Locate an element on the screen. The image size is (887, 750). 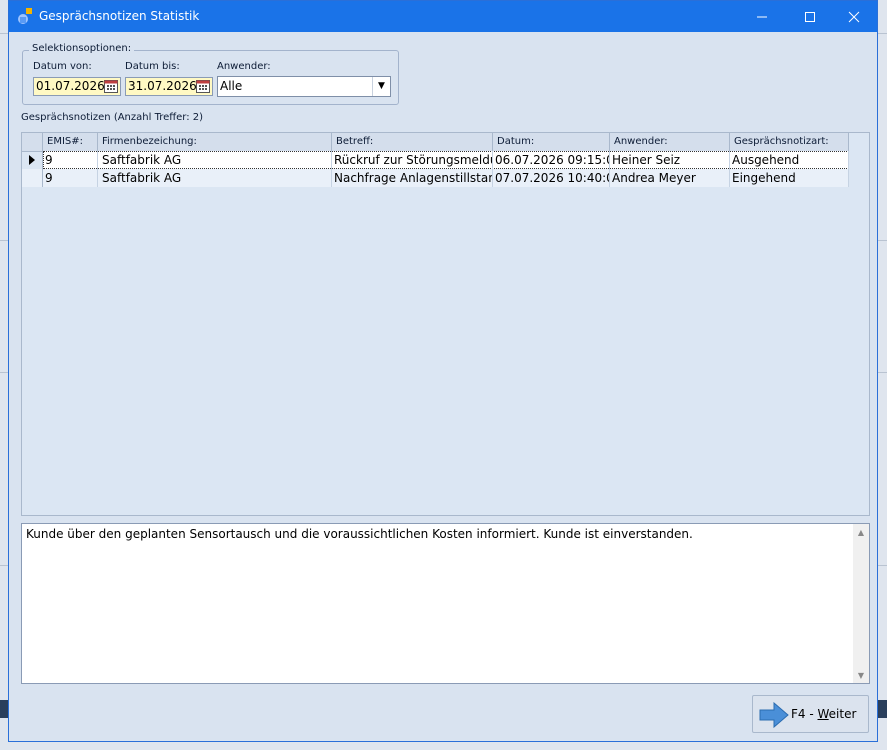
anwender-value: Alle is located at coordinates (231, 86).